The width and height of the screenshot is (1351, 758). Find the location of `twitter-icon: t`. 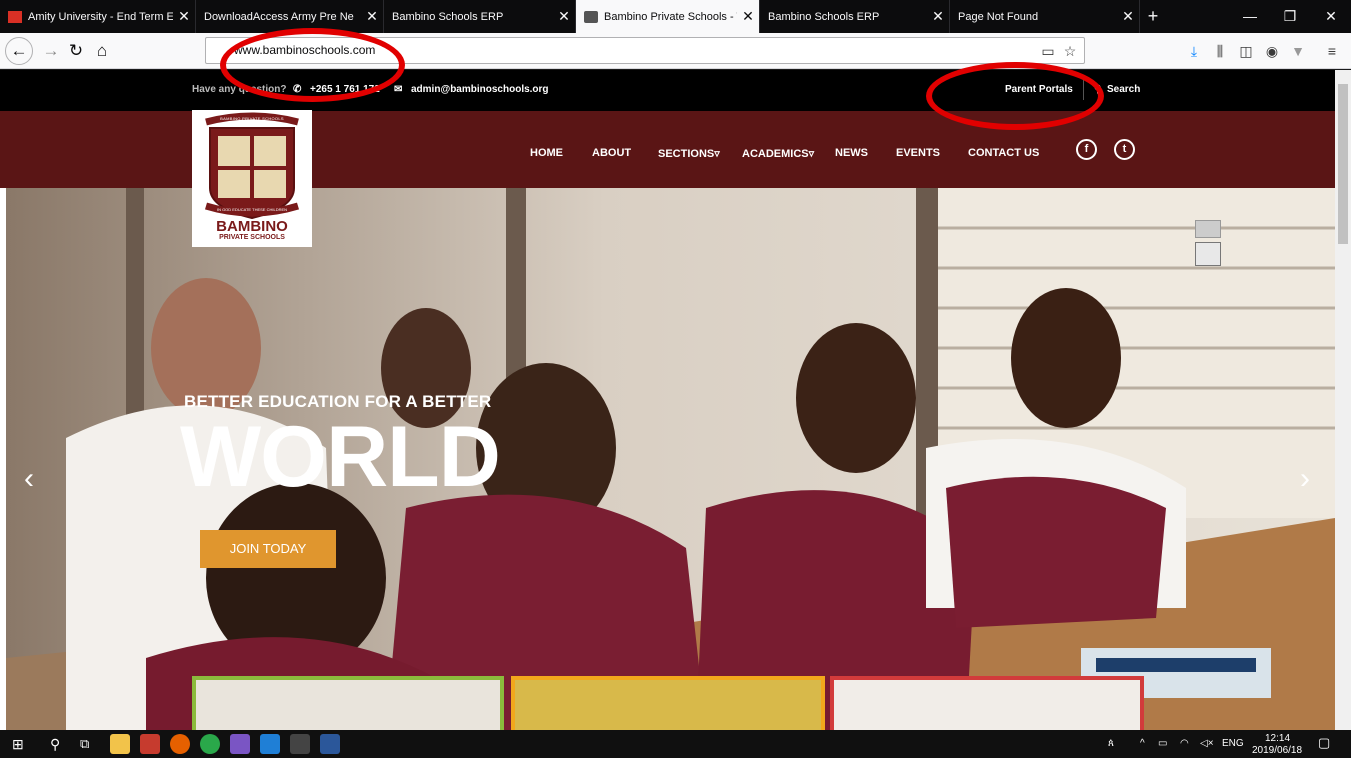

twitter-icon: t is located at coordinates (1124, 149).